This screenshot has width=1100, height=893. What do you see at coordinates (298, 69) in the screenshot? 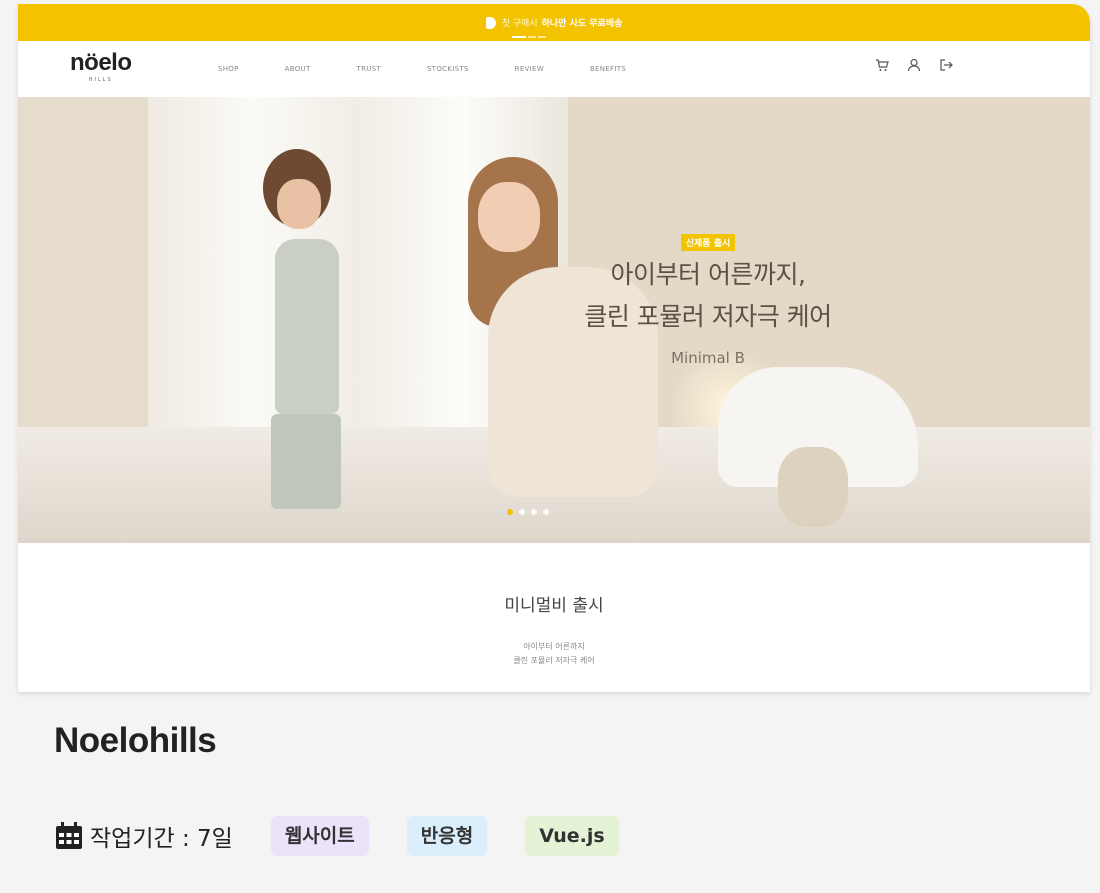
I see `menu-item-about: ABOUT` at bounding box center [298, 69].